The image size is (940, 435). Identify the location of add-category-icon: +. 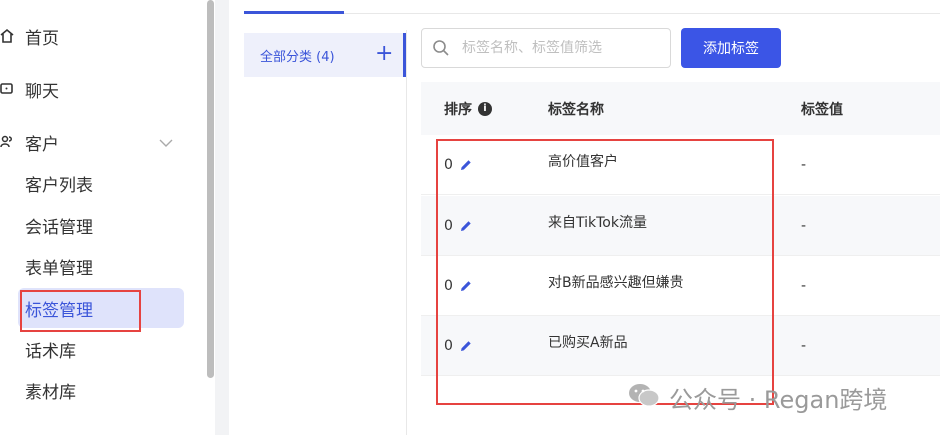
(384, 54).